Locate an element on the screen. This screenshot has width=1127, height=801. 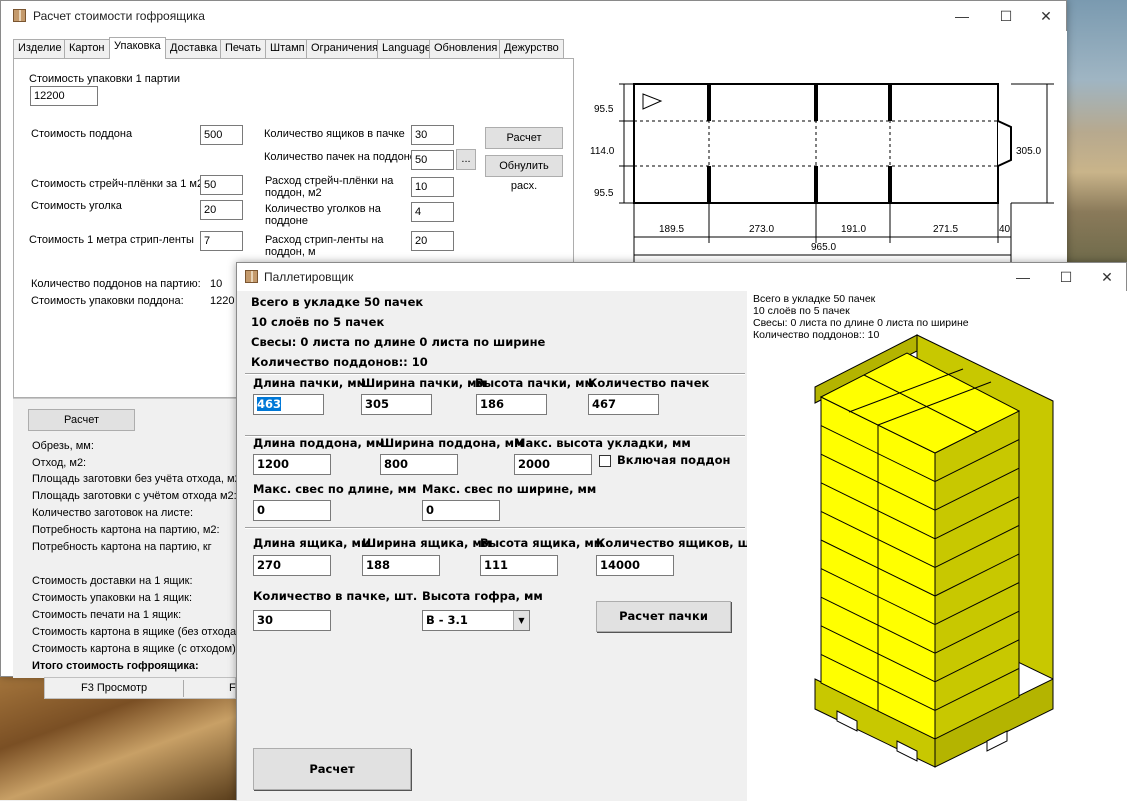
dim-right: 305.0 is located at coordinates (1028, 151).